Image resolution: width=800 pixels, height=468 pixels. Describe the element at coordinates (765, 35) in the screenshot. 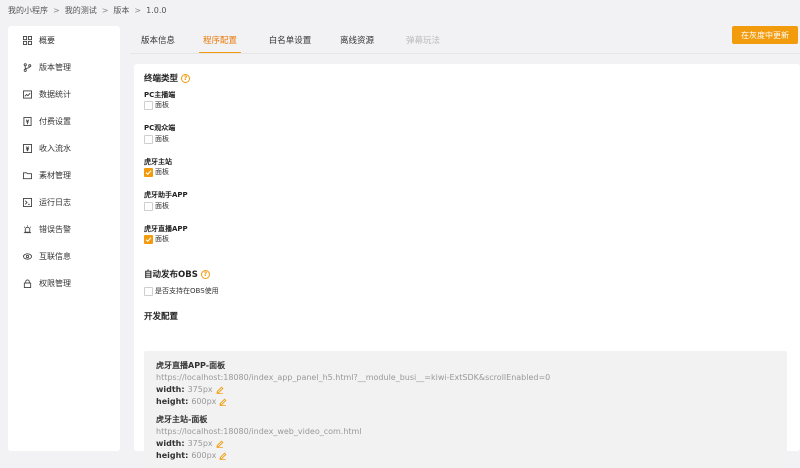

I see `update-in-gray-button: 在灰度中更新` at that location.